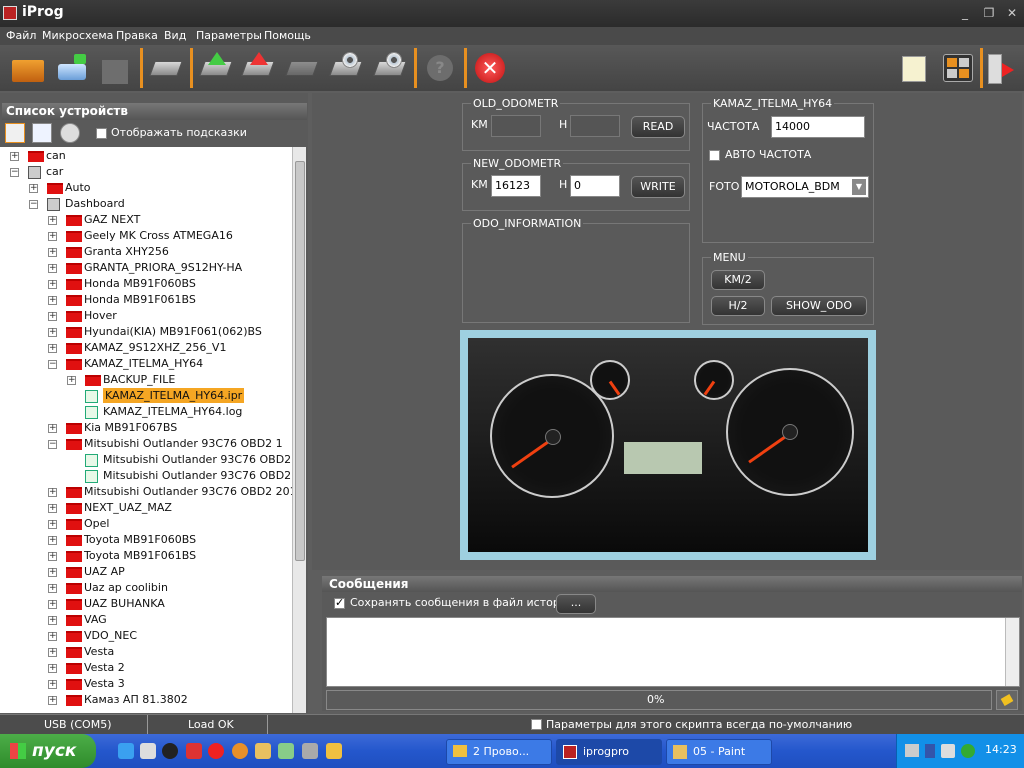 Image resolution: width=1024 pixels, height=768 pixels. I want to click on speaker-icon, so click(948, 751).